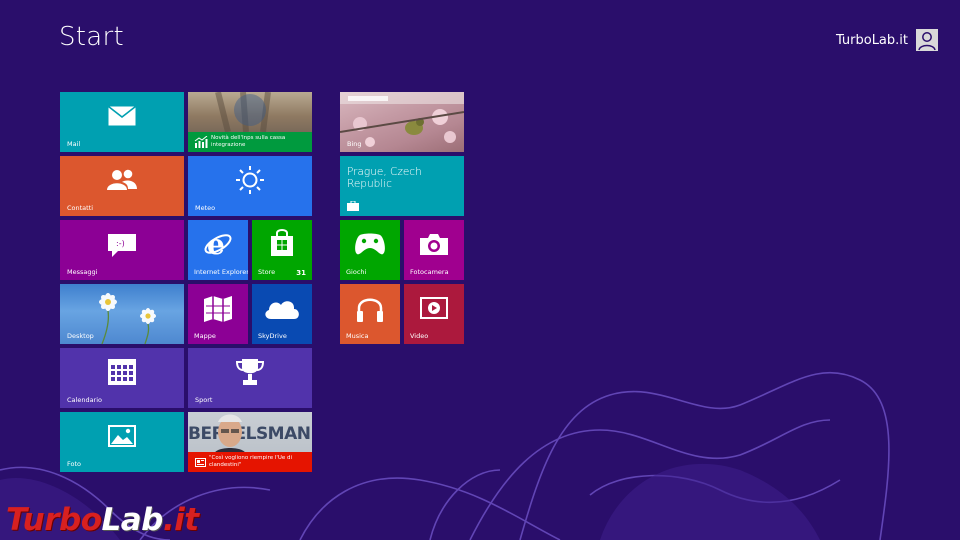 This screenshot has width=960, height=540. I want to click on tile-label: Sport, so click(203, 400).